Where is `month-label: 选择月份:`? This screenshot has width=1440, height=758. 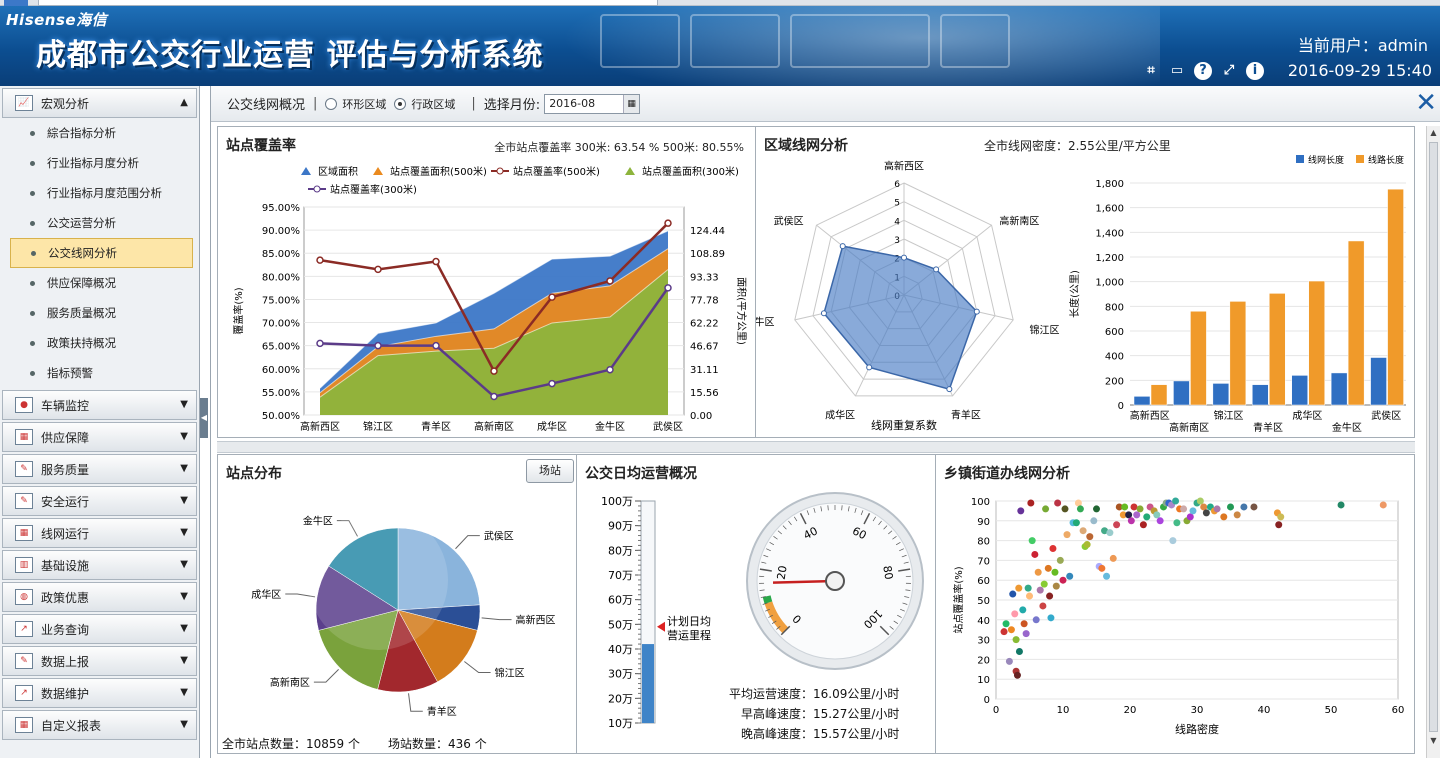 month-label: 选择月份: is located at coordinates (512, 105).